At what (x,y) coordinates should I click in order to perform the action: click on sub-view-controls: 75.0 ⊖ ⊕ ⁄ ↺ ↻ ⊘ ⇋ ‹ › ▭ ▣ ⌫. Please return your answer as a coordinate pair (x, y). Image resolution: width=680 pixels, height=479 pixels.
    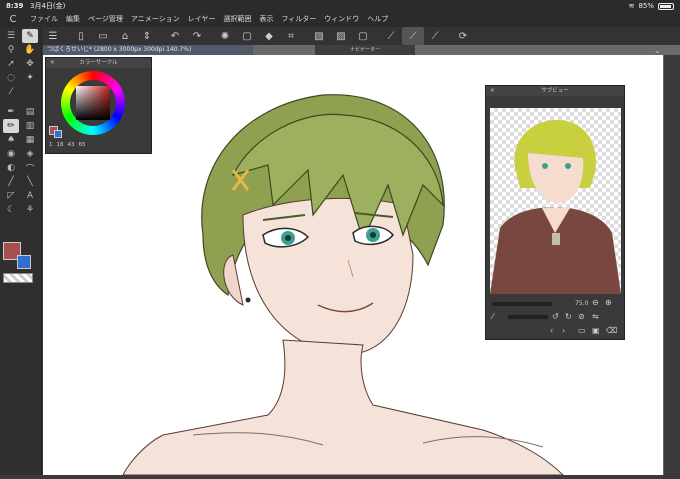
    Looking at the image, I should click on (555, 318).